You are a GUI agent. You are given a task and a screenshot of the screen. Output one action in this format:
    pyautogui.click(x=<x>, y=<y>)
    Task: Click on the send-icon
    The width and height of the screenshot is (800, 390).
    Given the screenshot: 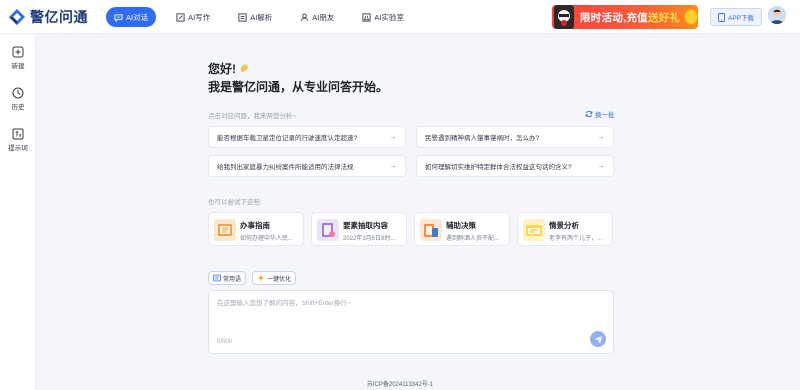 What is the action you would take?
    pyautogui.click(x=598, y=339)
    